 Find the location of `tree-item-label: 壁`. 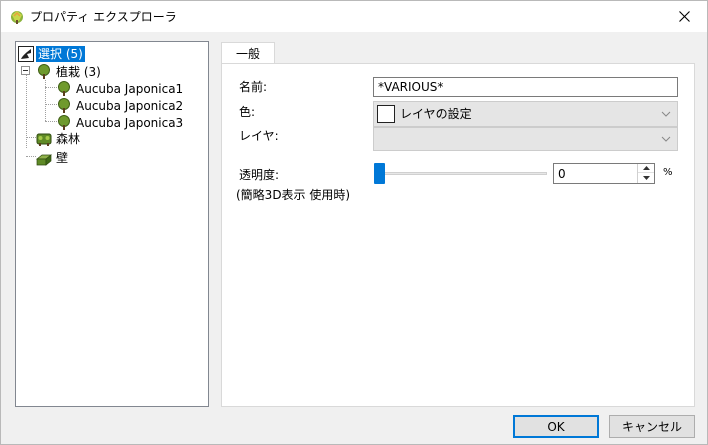

tree-item-label: 壁 is located at coordinates (62, 157).